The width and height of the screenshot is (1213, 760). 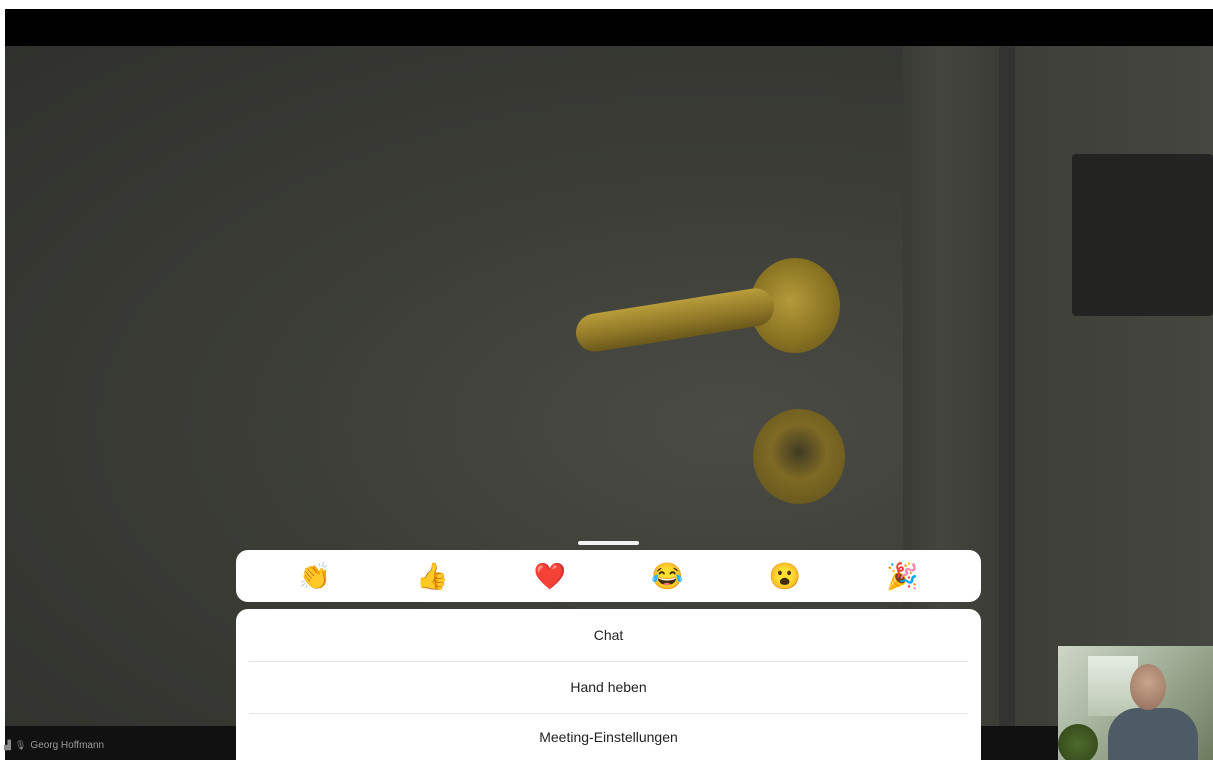 I want to click on raise-hand-menu-item: Hand heben, so click(x=608, y=687).